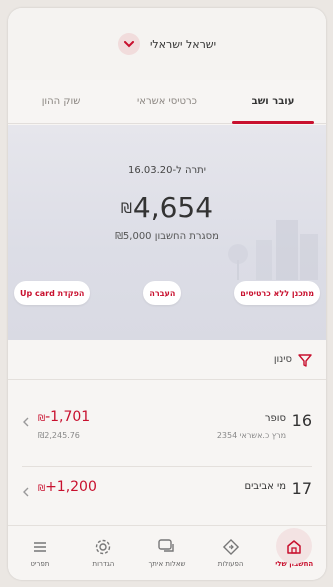  I want to click on transaction-day: 16, so click(301, 420).